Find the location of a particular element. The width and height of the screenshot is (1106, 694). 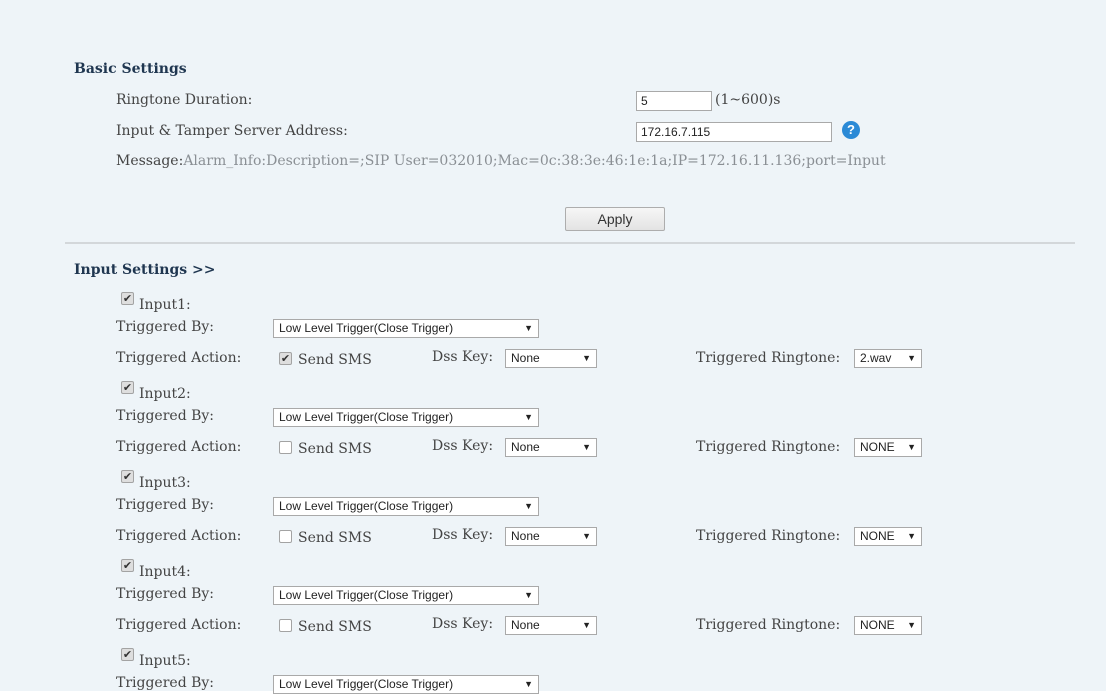

triggered-ringtone-select: 2.wav ▼ is located at coordinates (888, 358).